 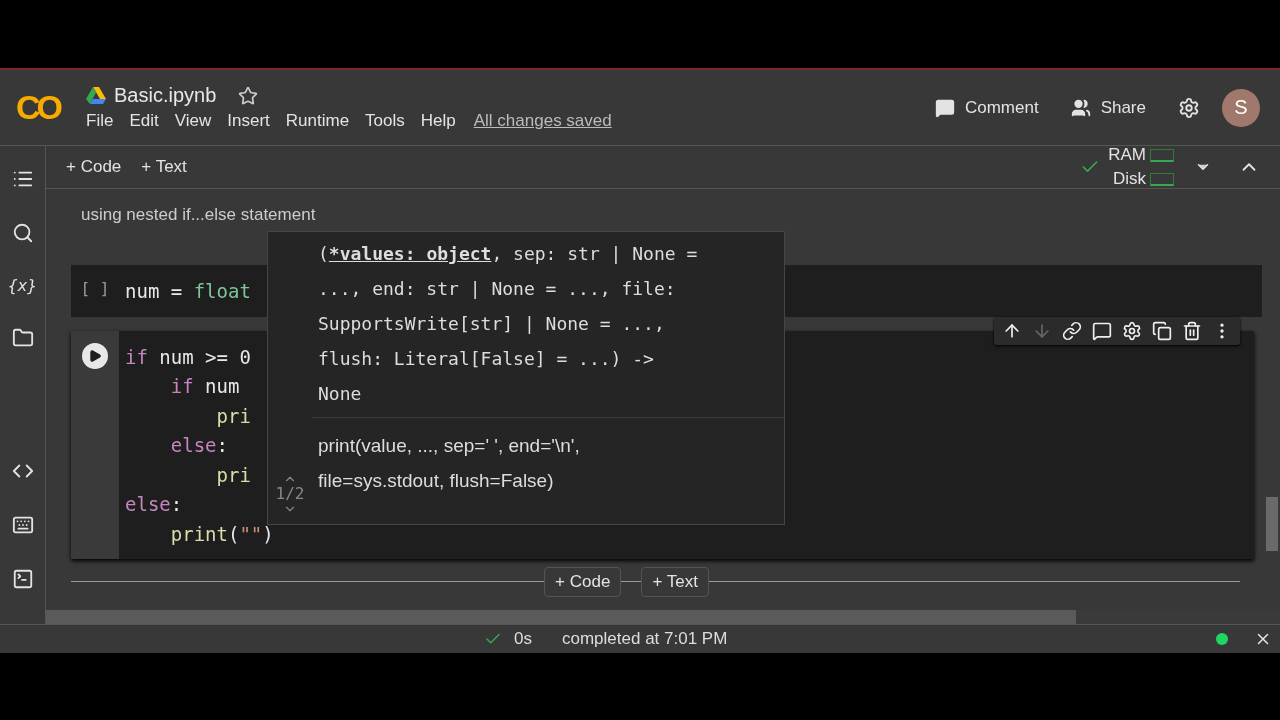 I want to click on code-line: num = float, so click(x=188, y=291).